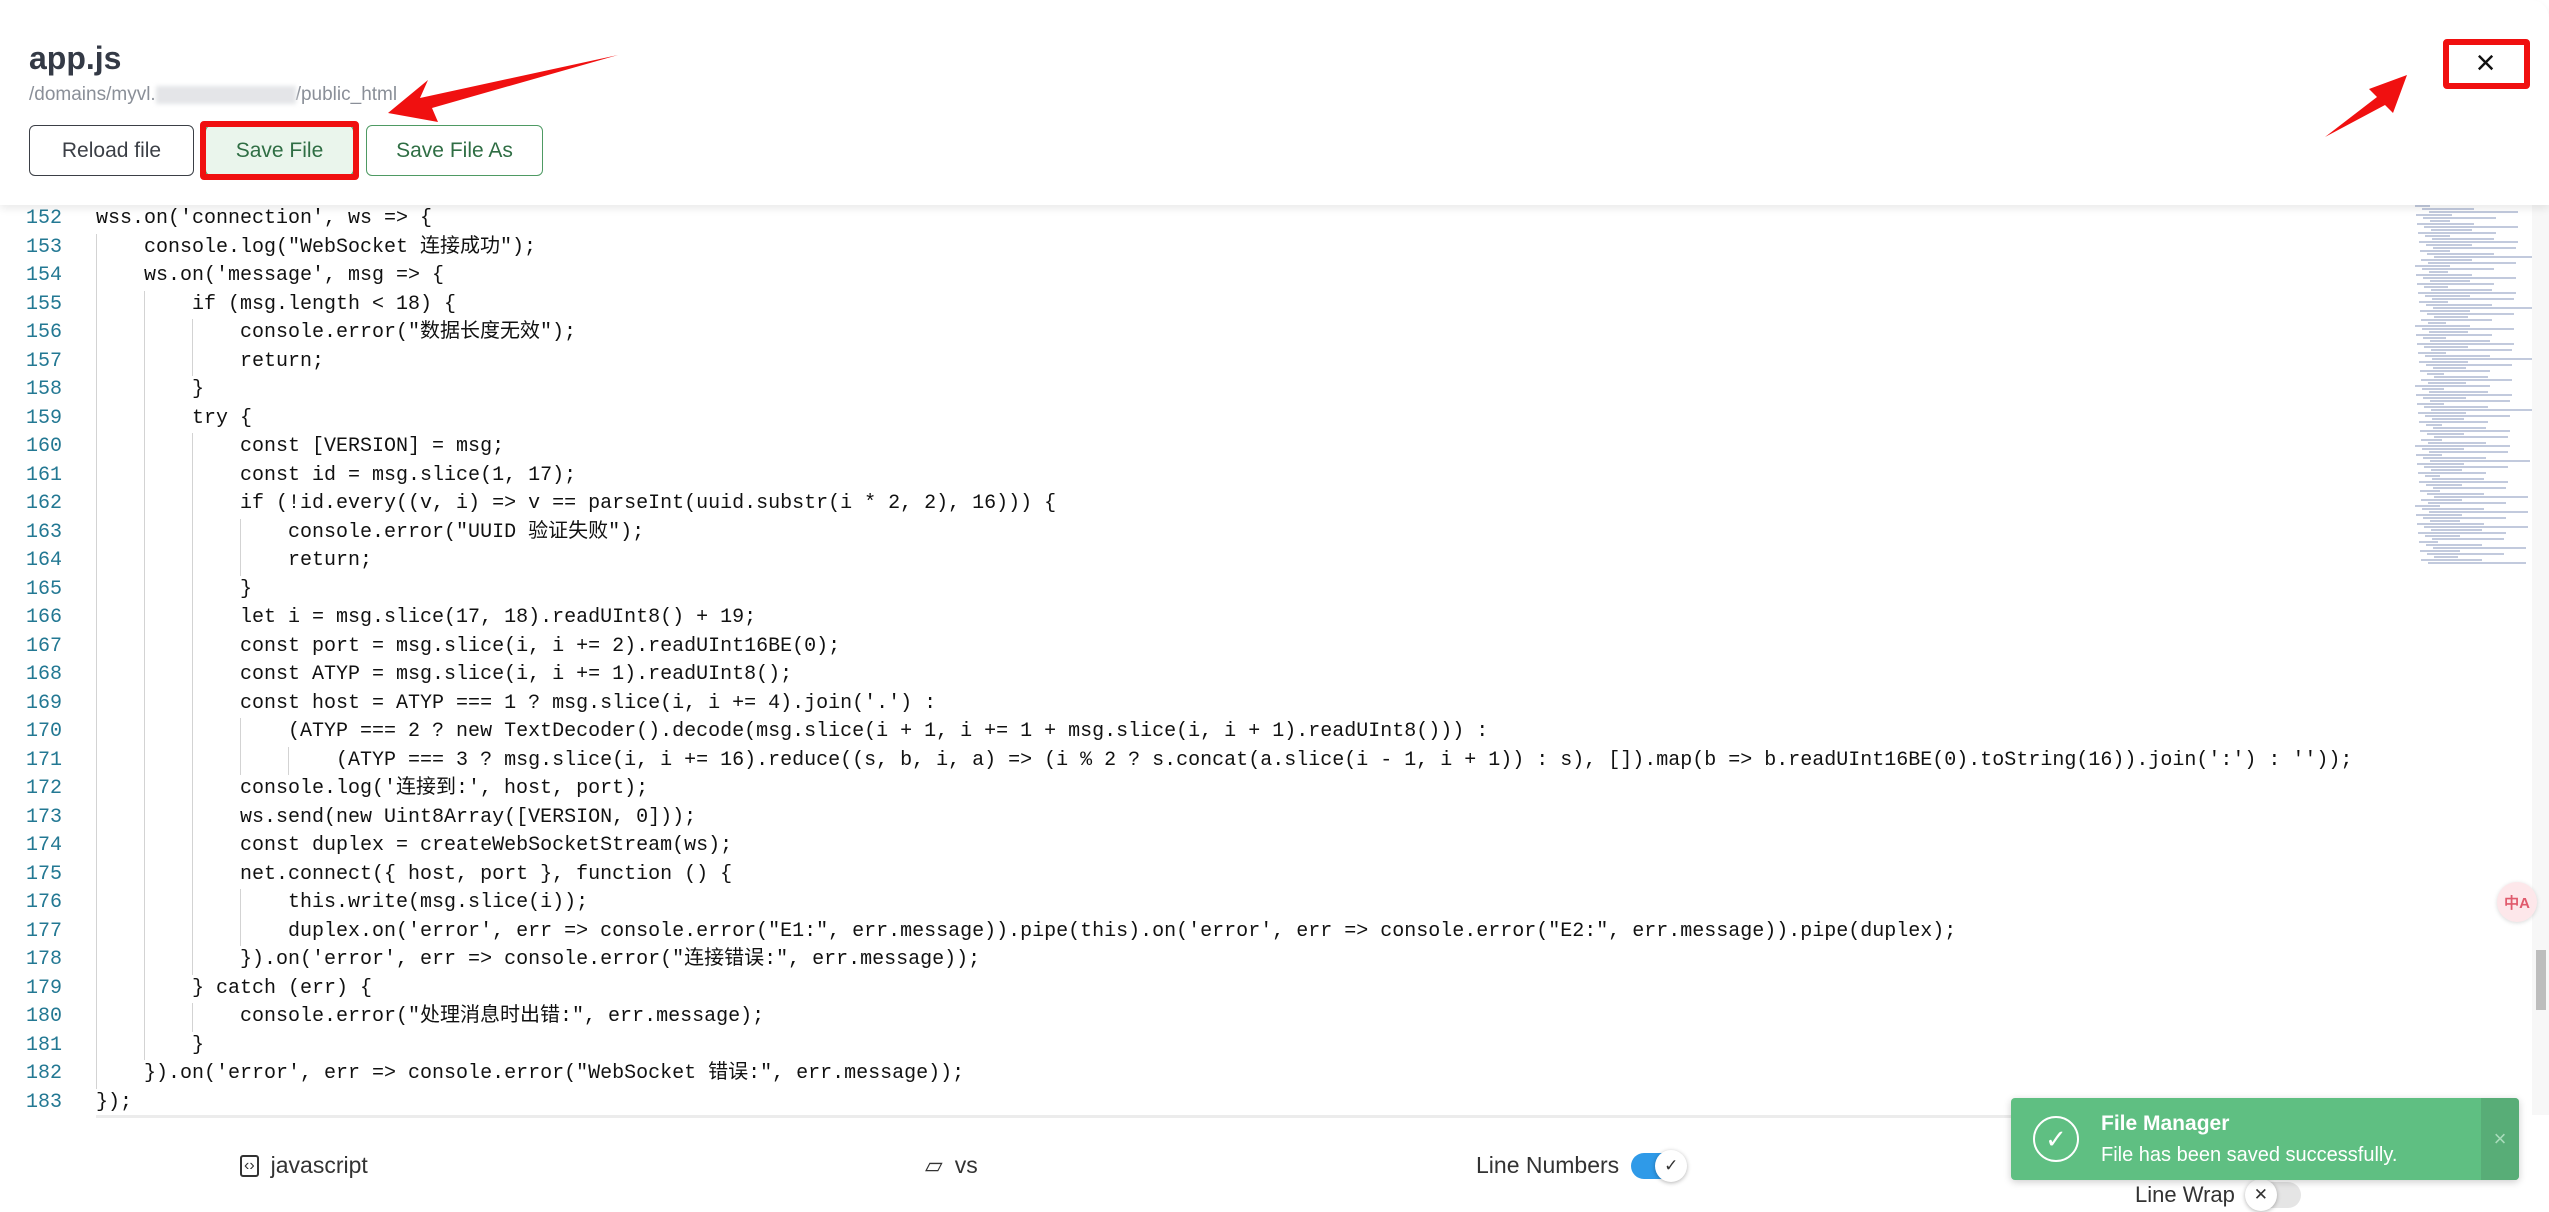 The height and width of the screenshot is (1212, 2549). I want to click on code-line: 163 console.error("UUID 验证失败");, so click(1200, 533).